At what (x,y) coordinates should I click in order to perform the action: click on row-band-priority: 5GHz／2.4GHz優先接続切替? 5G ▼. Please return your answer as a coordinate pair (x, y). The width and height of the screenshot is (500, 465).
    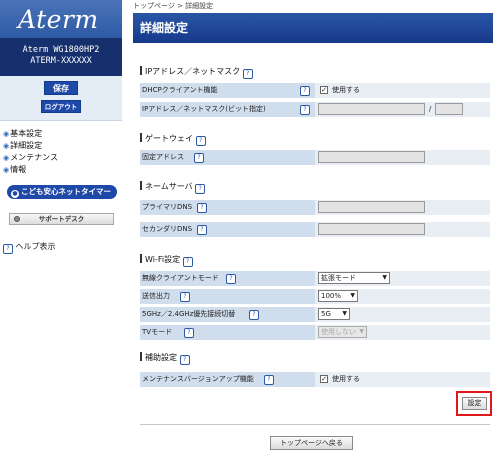
    Looking at the image, I should click on (315, 314).